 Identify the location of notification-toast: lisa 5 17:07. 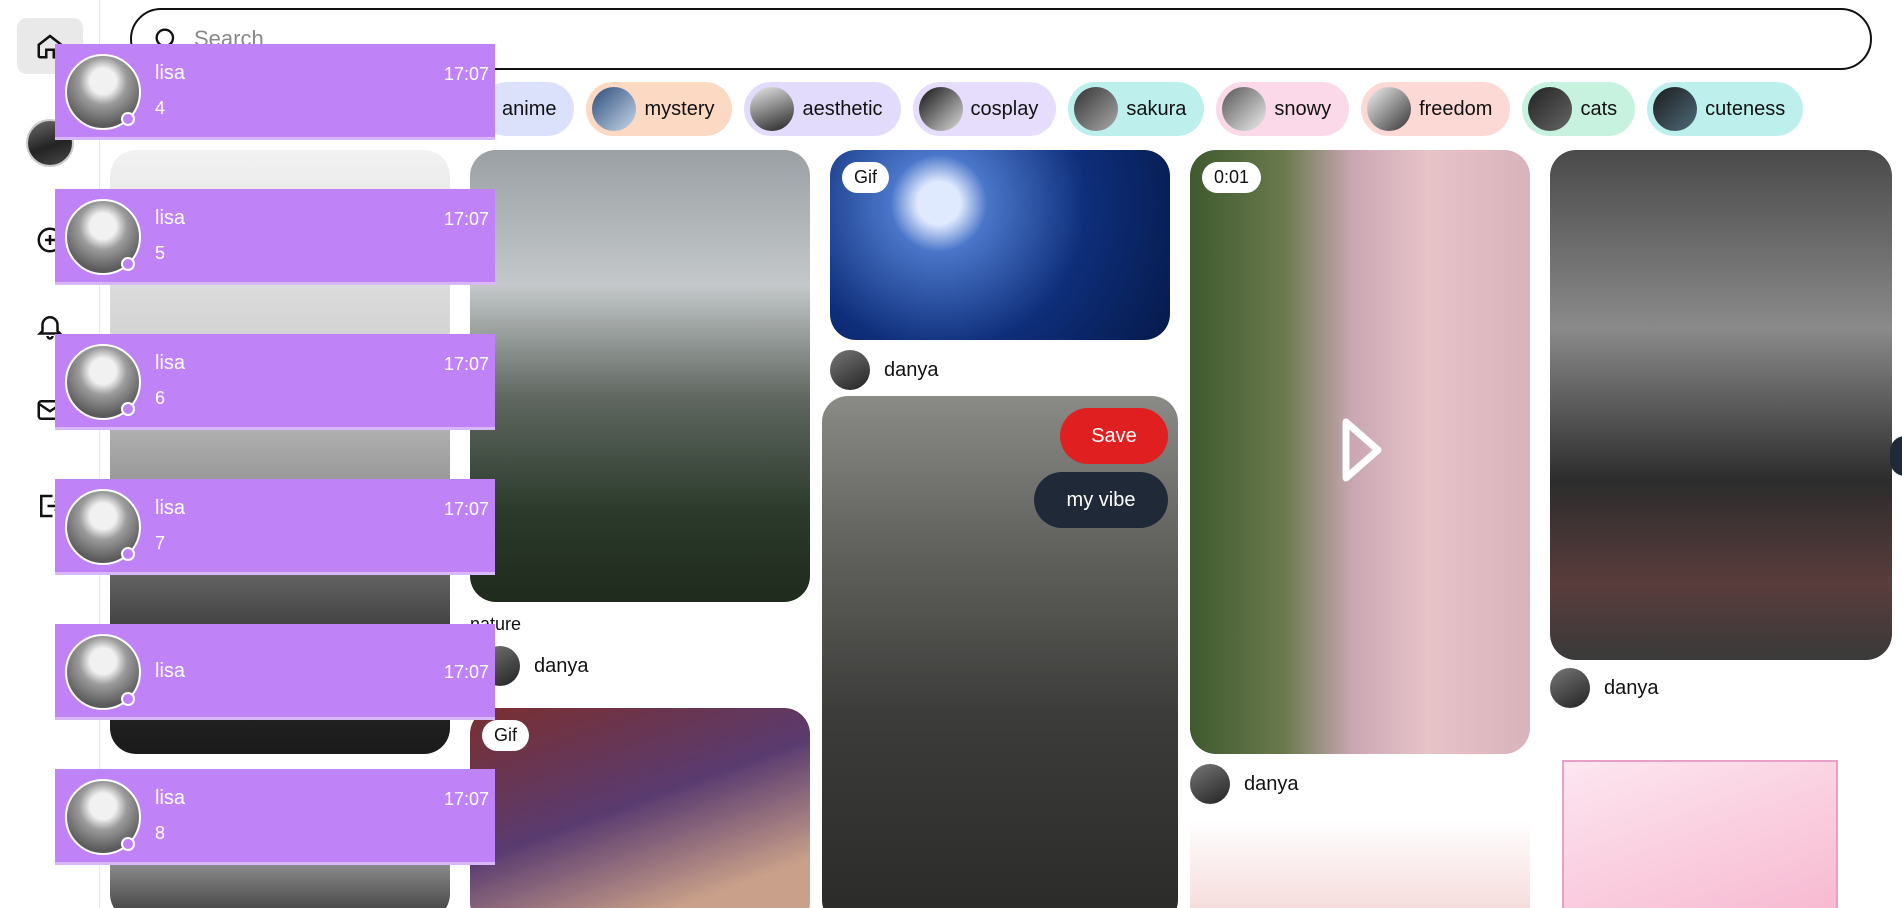
(275, 237).